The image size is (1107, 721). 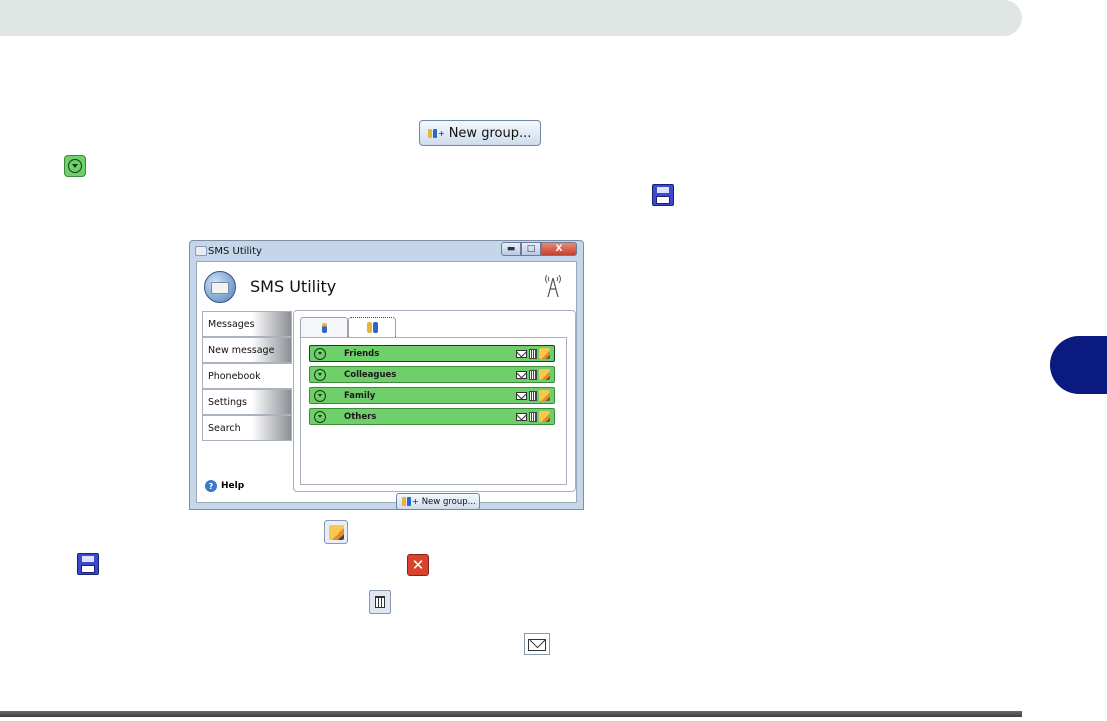 I want to click on group-name: Friends, so click(x=362, y=353).